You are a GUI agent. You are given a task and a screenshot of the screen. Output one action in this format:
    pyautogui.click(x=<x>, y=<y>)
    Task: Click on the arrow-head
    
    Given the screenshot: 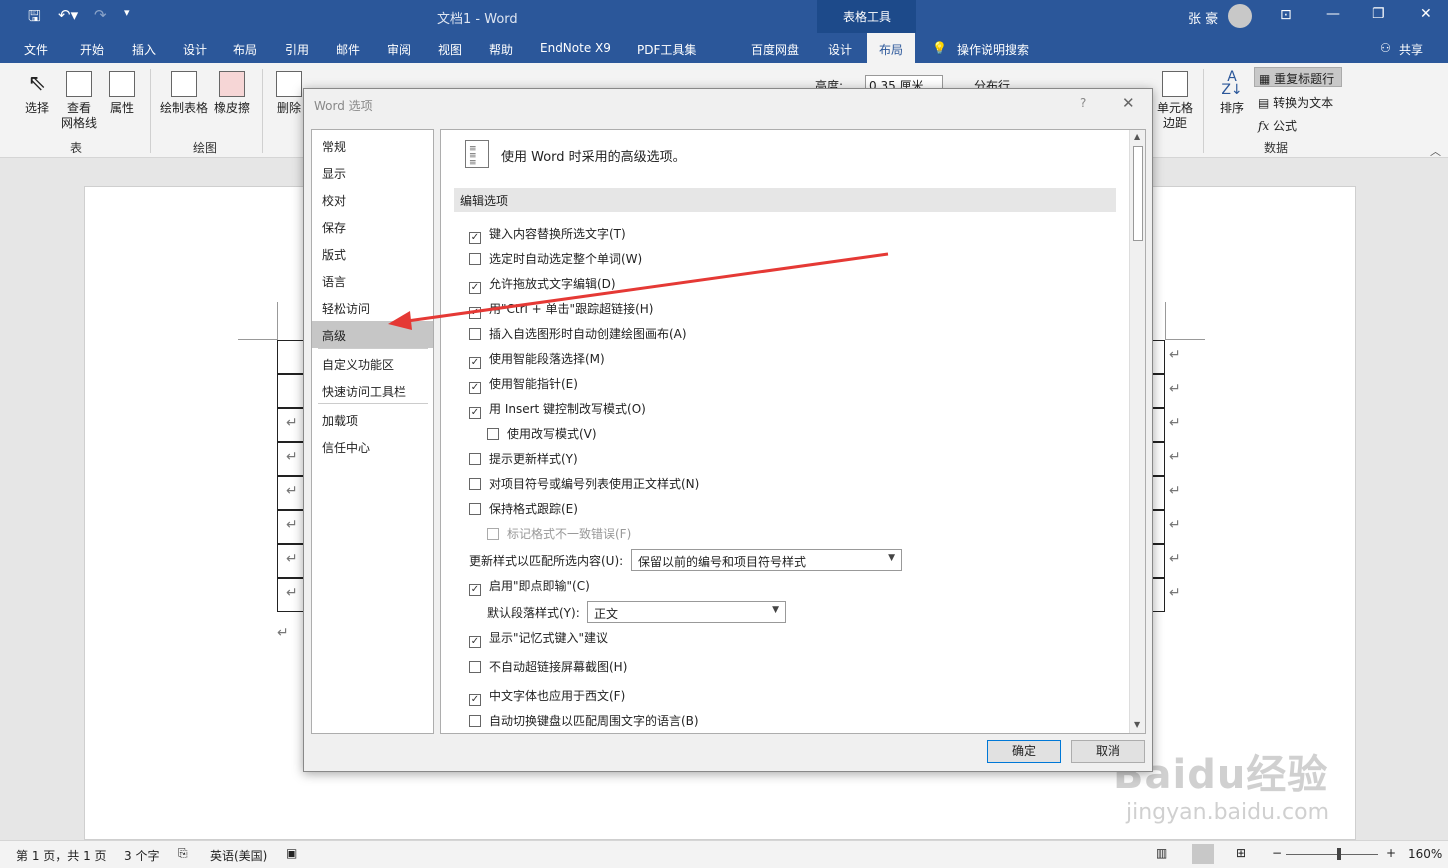 What is the action you would take?
    pyautogui.click(x=400, y=320)
    